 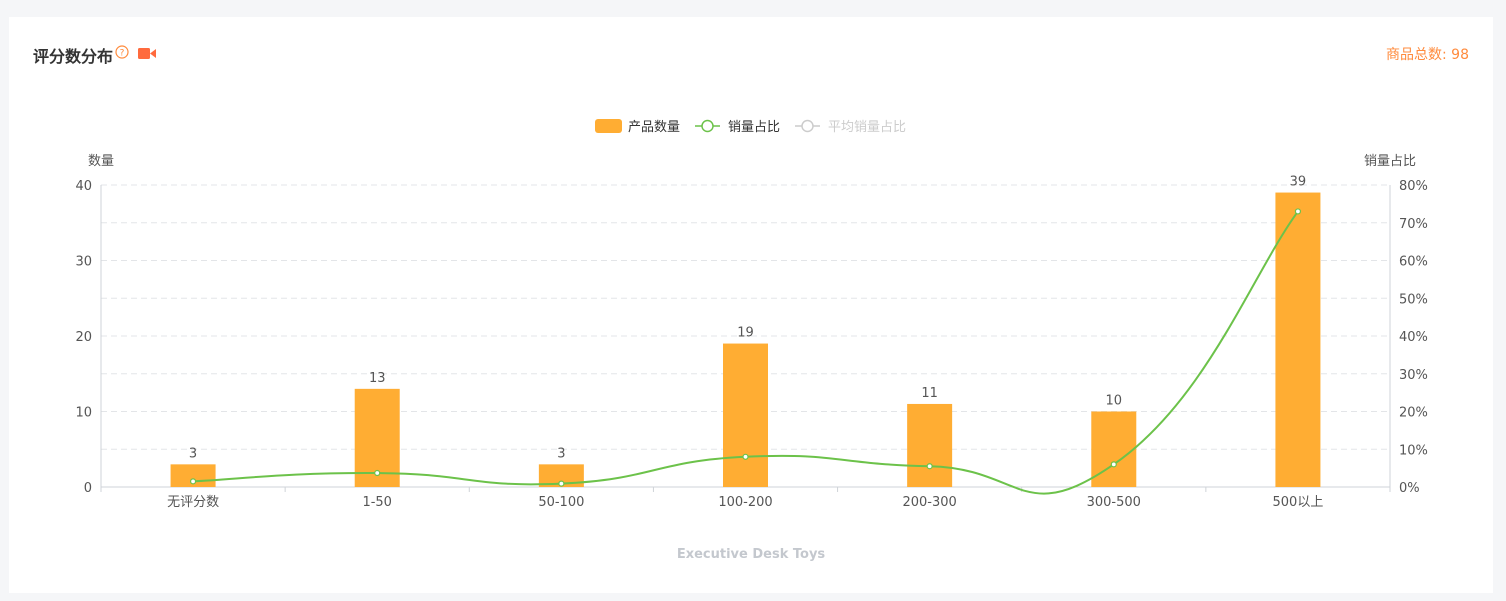 I want to click on legend-label-bar: 产品数量, so click(x=654, y=127).